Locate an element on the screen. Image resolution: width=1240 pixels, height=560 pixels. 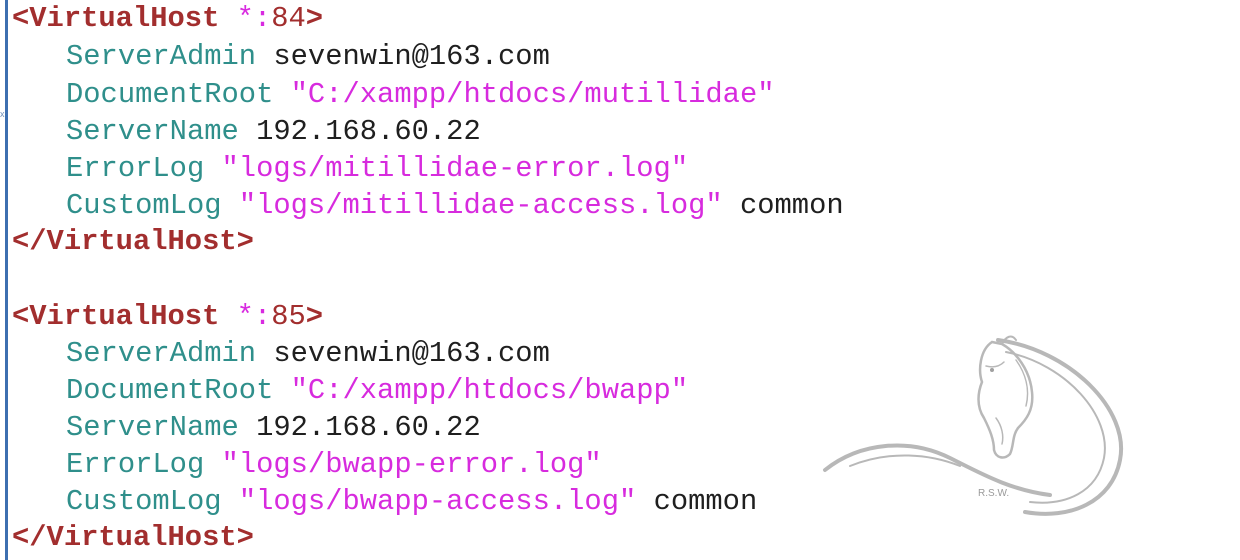
directive-string: "logs/bwapp-error.log" is located at coordinates (411, 464).